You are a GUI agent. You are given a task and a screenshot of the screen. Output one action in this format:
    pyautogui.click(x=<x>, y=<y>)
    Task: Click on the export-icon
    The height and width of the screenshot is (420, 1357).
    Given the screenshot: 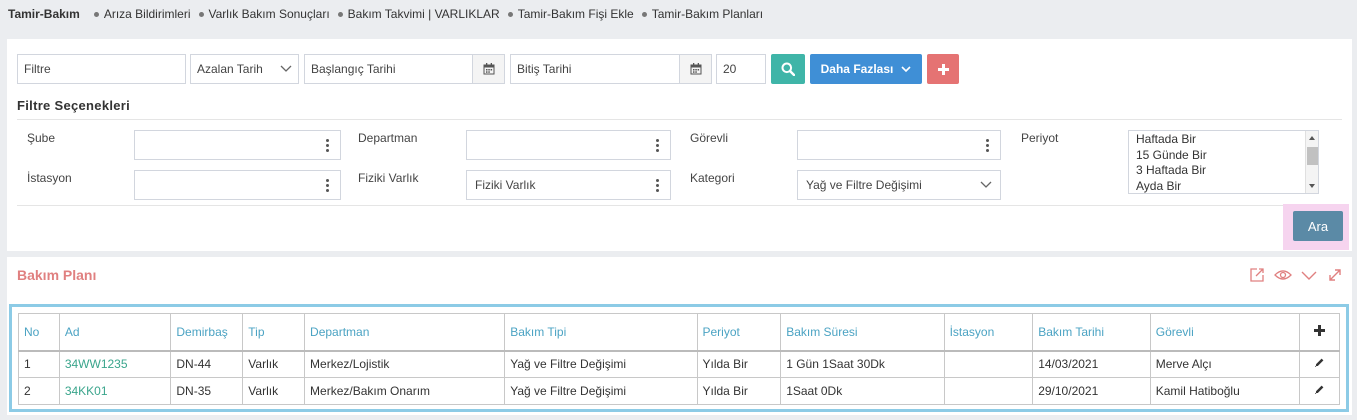 What is the action you would take?
    pyautogui.click(x=1257, y=275)
    